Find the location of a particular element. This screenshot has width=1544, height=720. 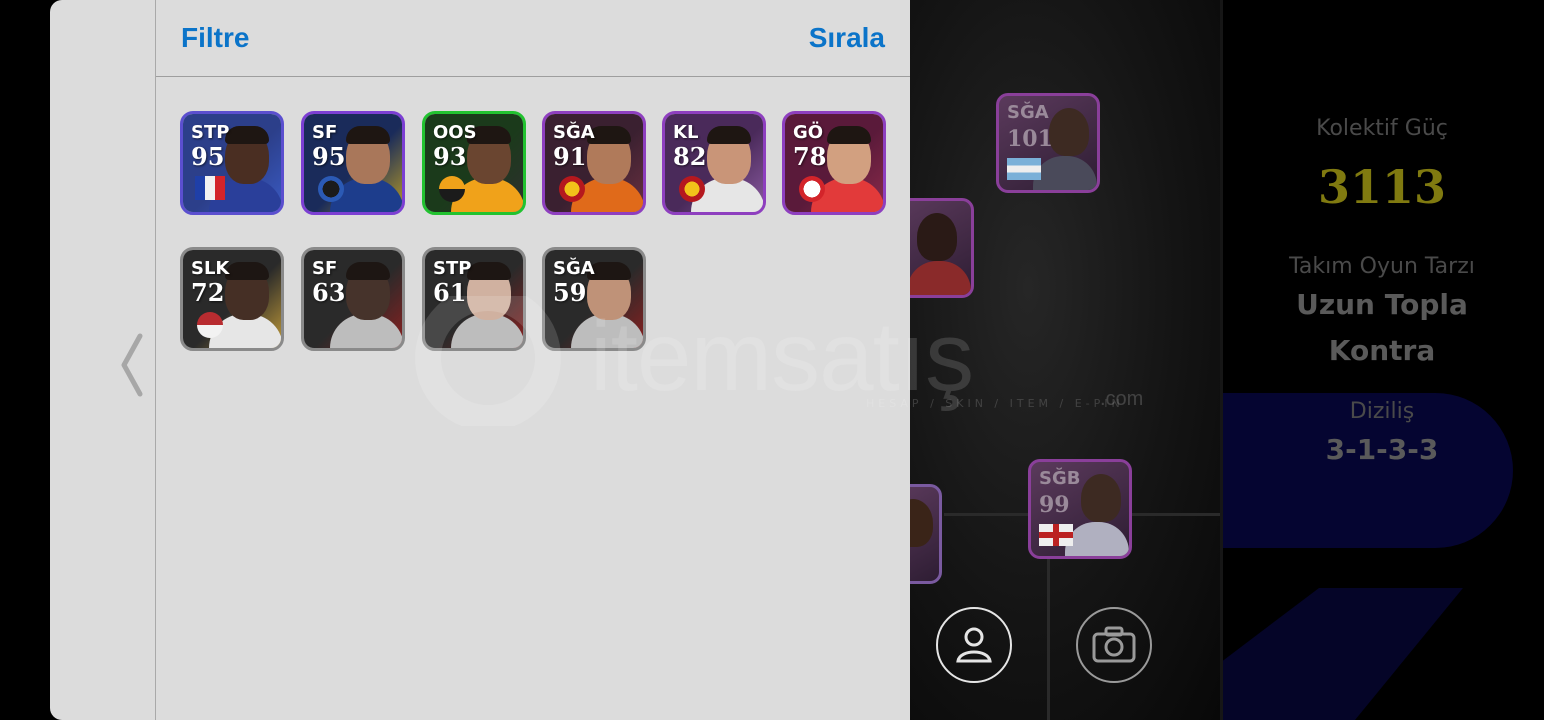

player-rating: 59 is located at coordinates (570, 292).